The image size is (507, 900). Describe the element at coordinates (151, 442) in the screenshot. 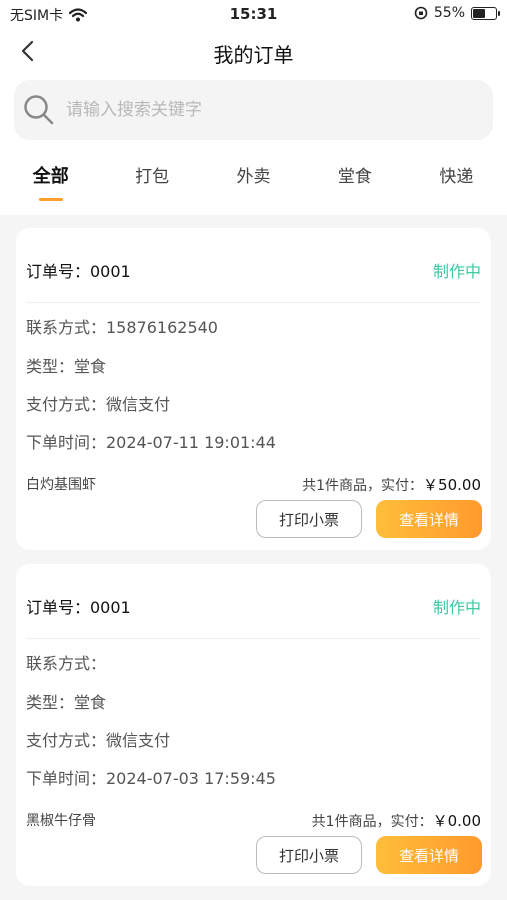

I see `order-time: 下单时间：2024-07-11 19:01:44` at that location.